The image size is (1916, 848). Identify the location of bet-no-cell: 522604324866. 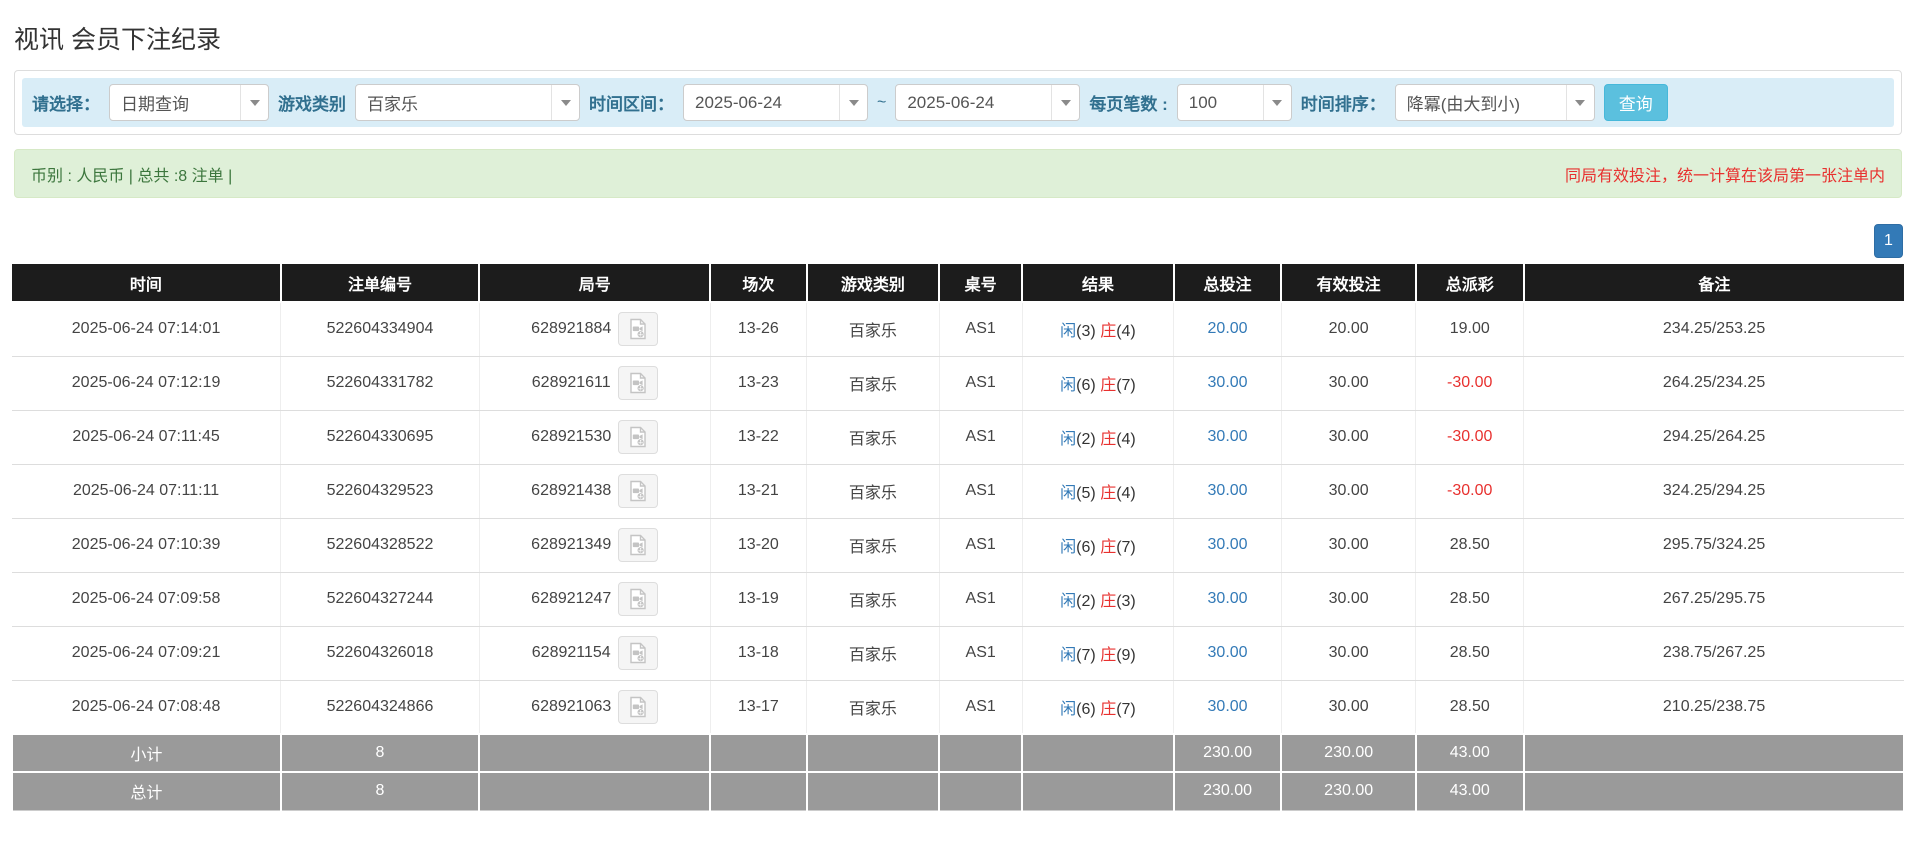
(380, 707).